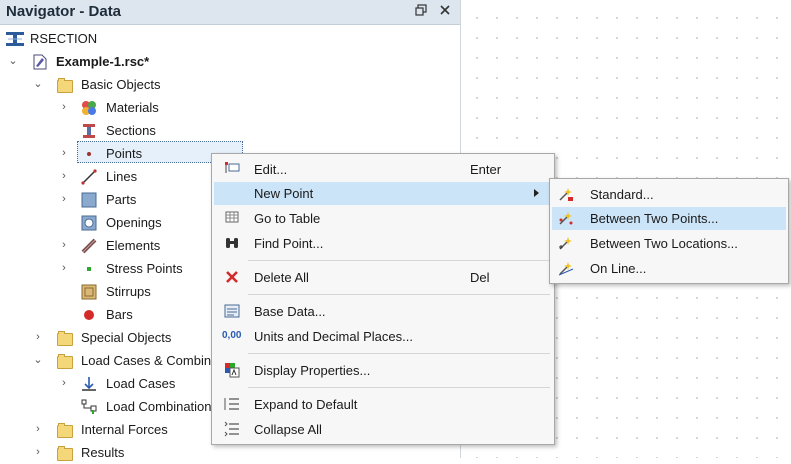 This screenshot has width=791, height=464. What do you see at coordinates (40, 62) in the screenshot?
I see `file-icon` at bounding box center [40, 62].